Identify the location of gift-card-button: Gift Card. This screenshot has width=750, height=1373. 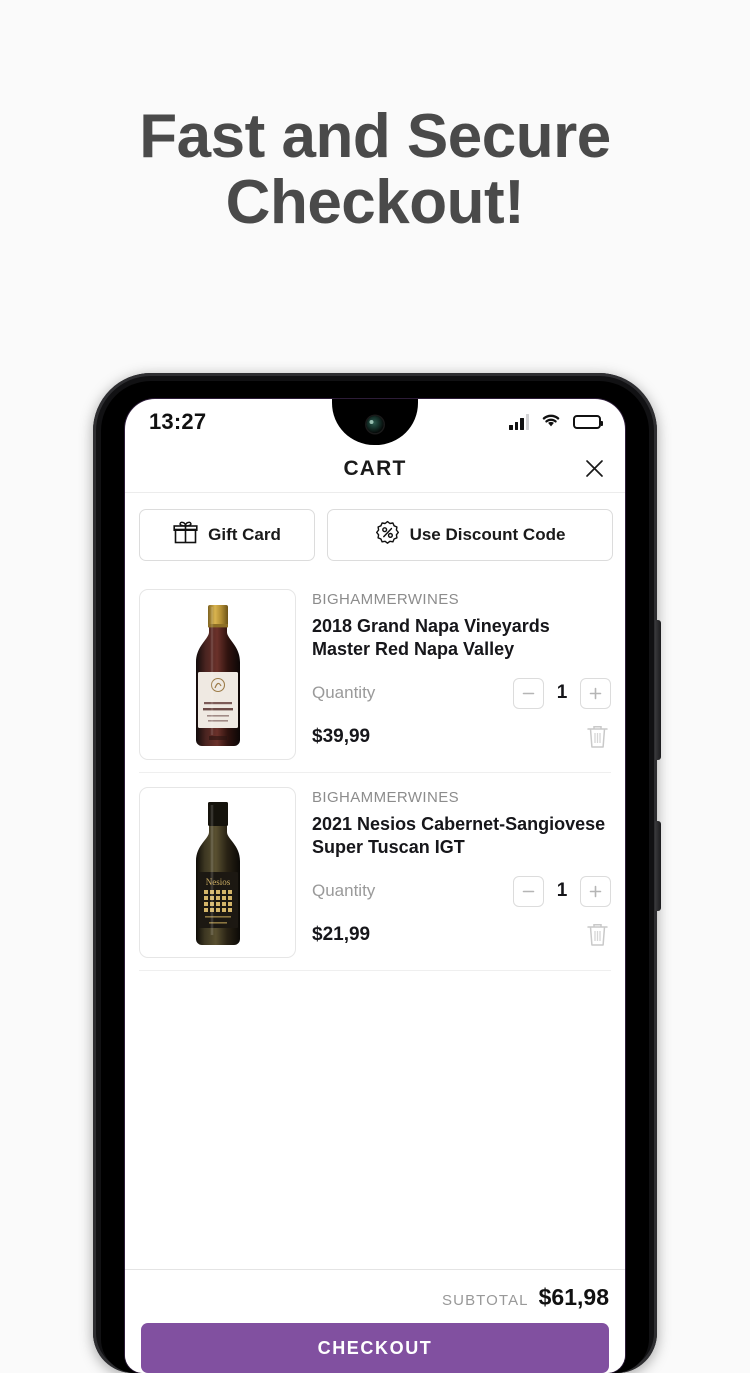
(227, 535).